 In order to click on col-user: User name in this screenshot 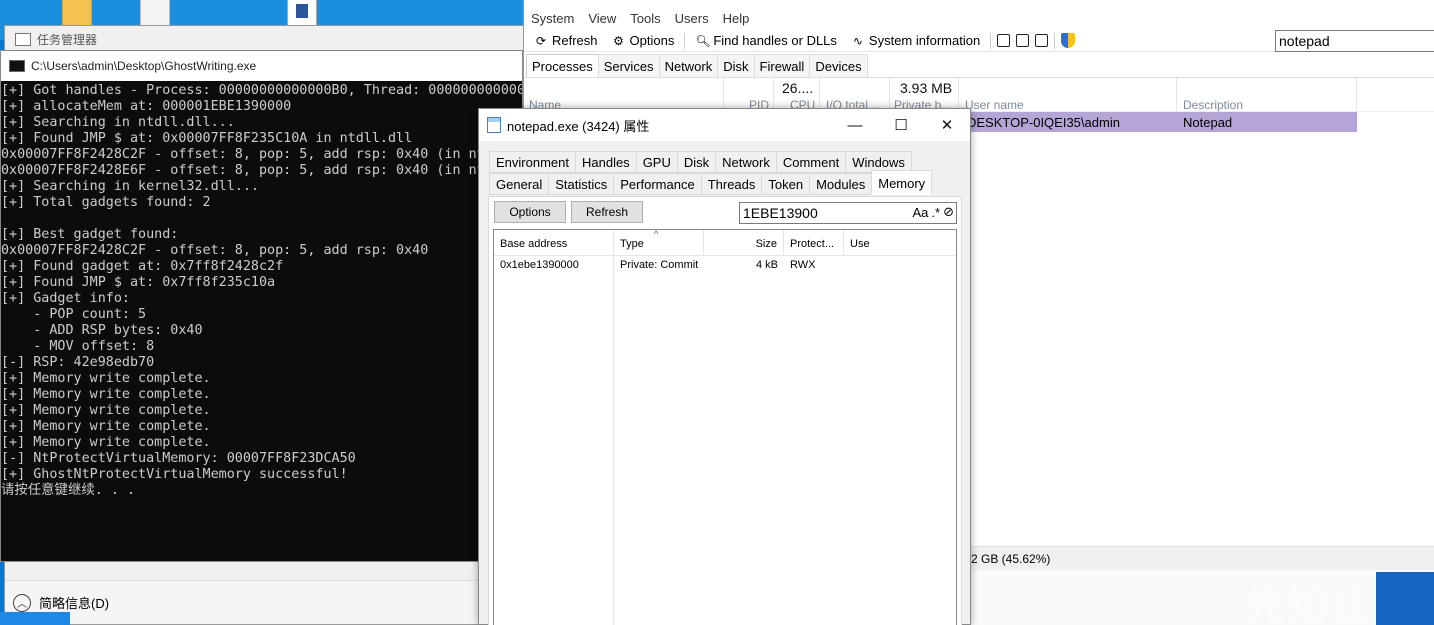, I will do `click(1068, 95)`.